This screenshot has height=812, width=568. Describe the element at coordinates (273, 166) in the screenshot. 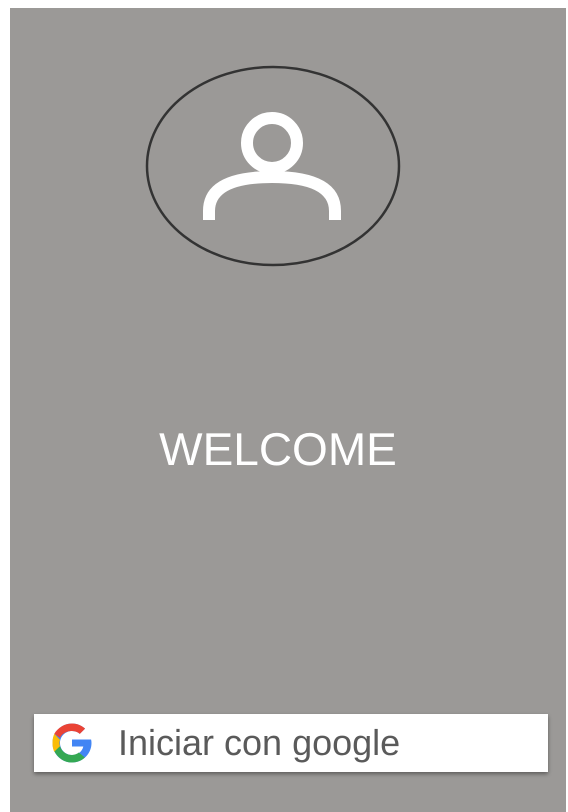

I see `avatar-icon` at that location.